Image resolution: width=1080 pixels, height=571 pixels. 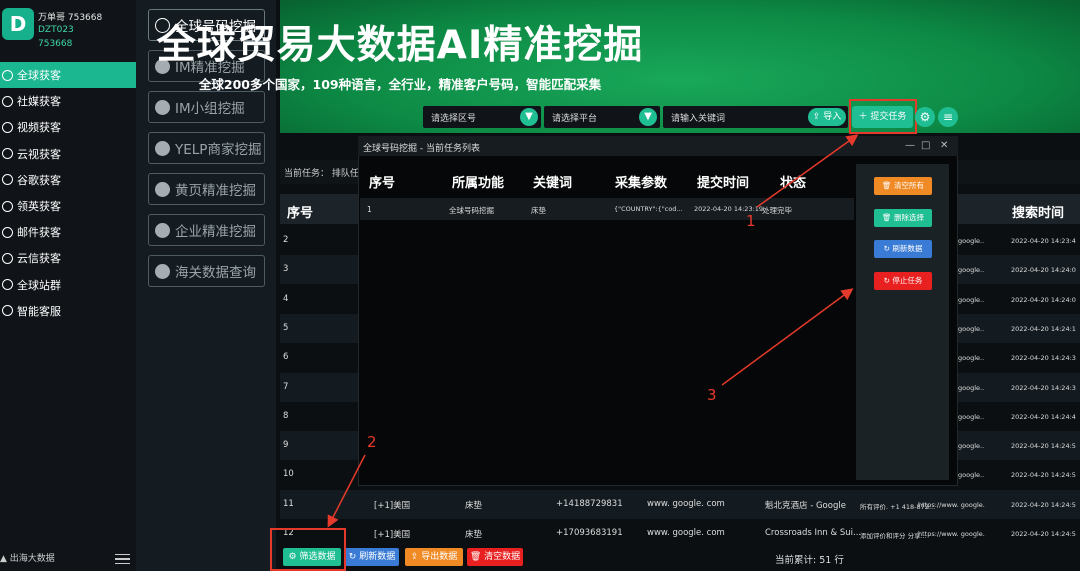 What do you see at coordinates (925, 145) in the screenshot?
I see `maximize-icon: □` at bounding box center [925, 145].